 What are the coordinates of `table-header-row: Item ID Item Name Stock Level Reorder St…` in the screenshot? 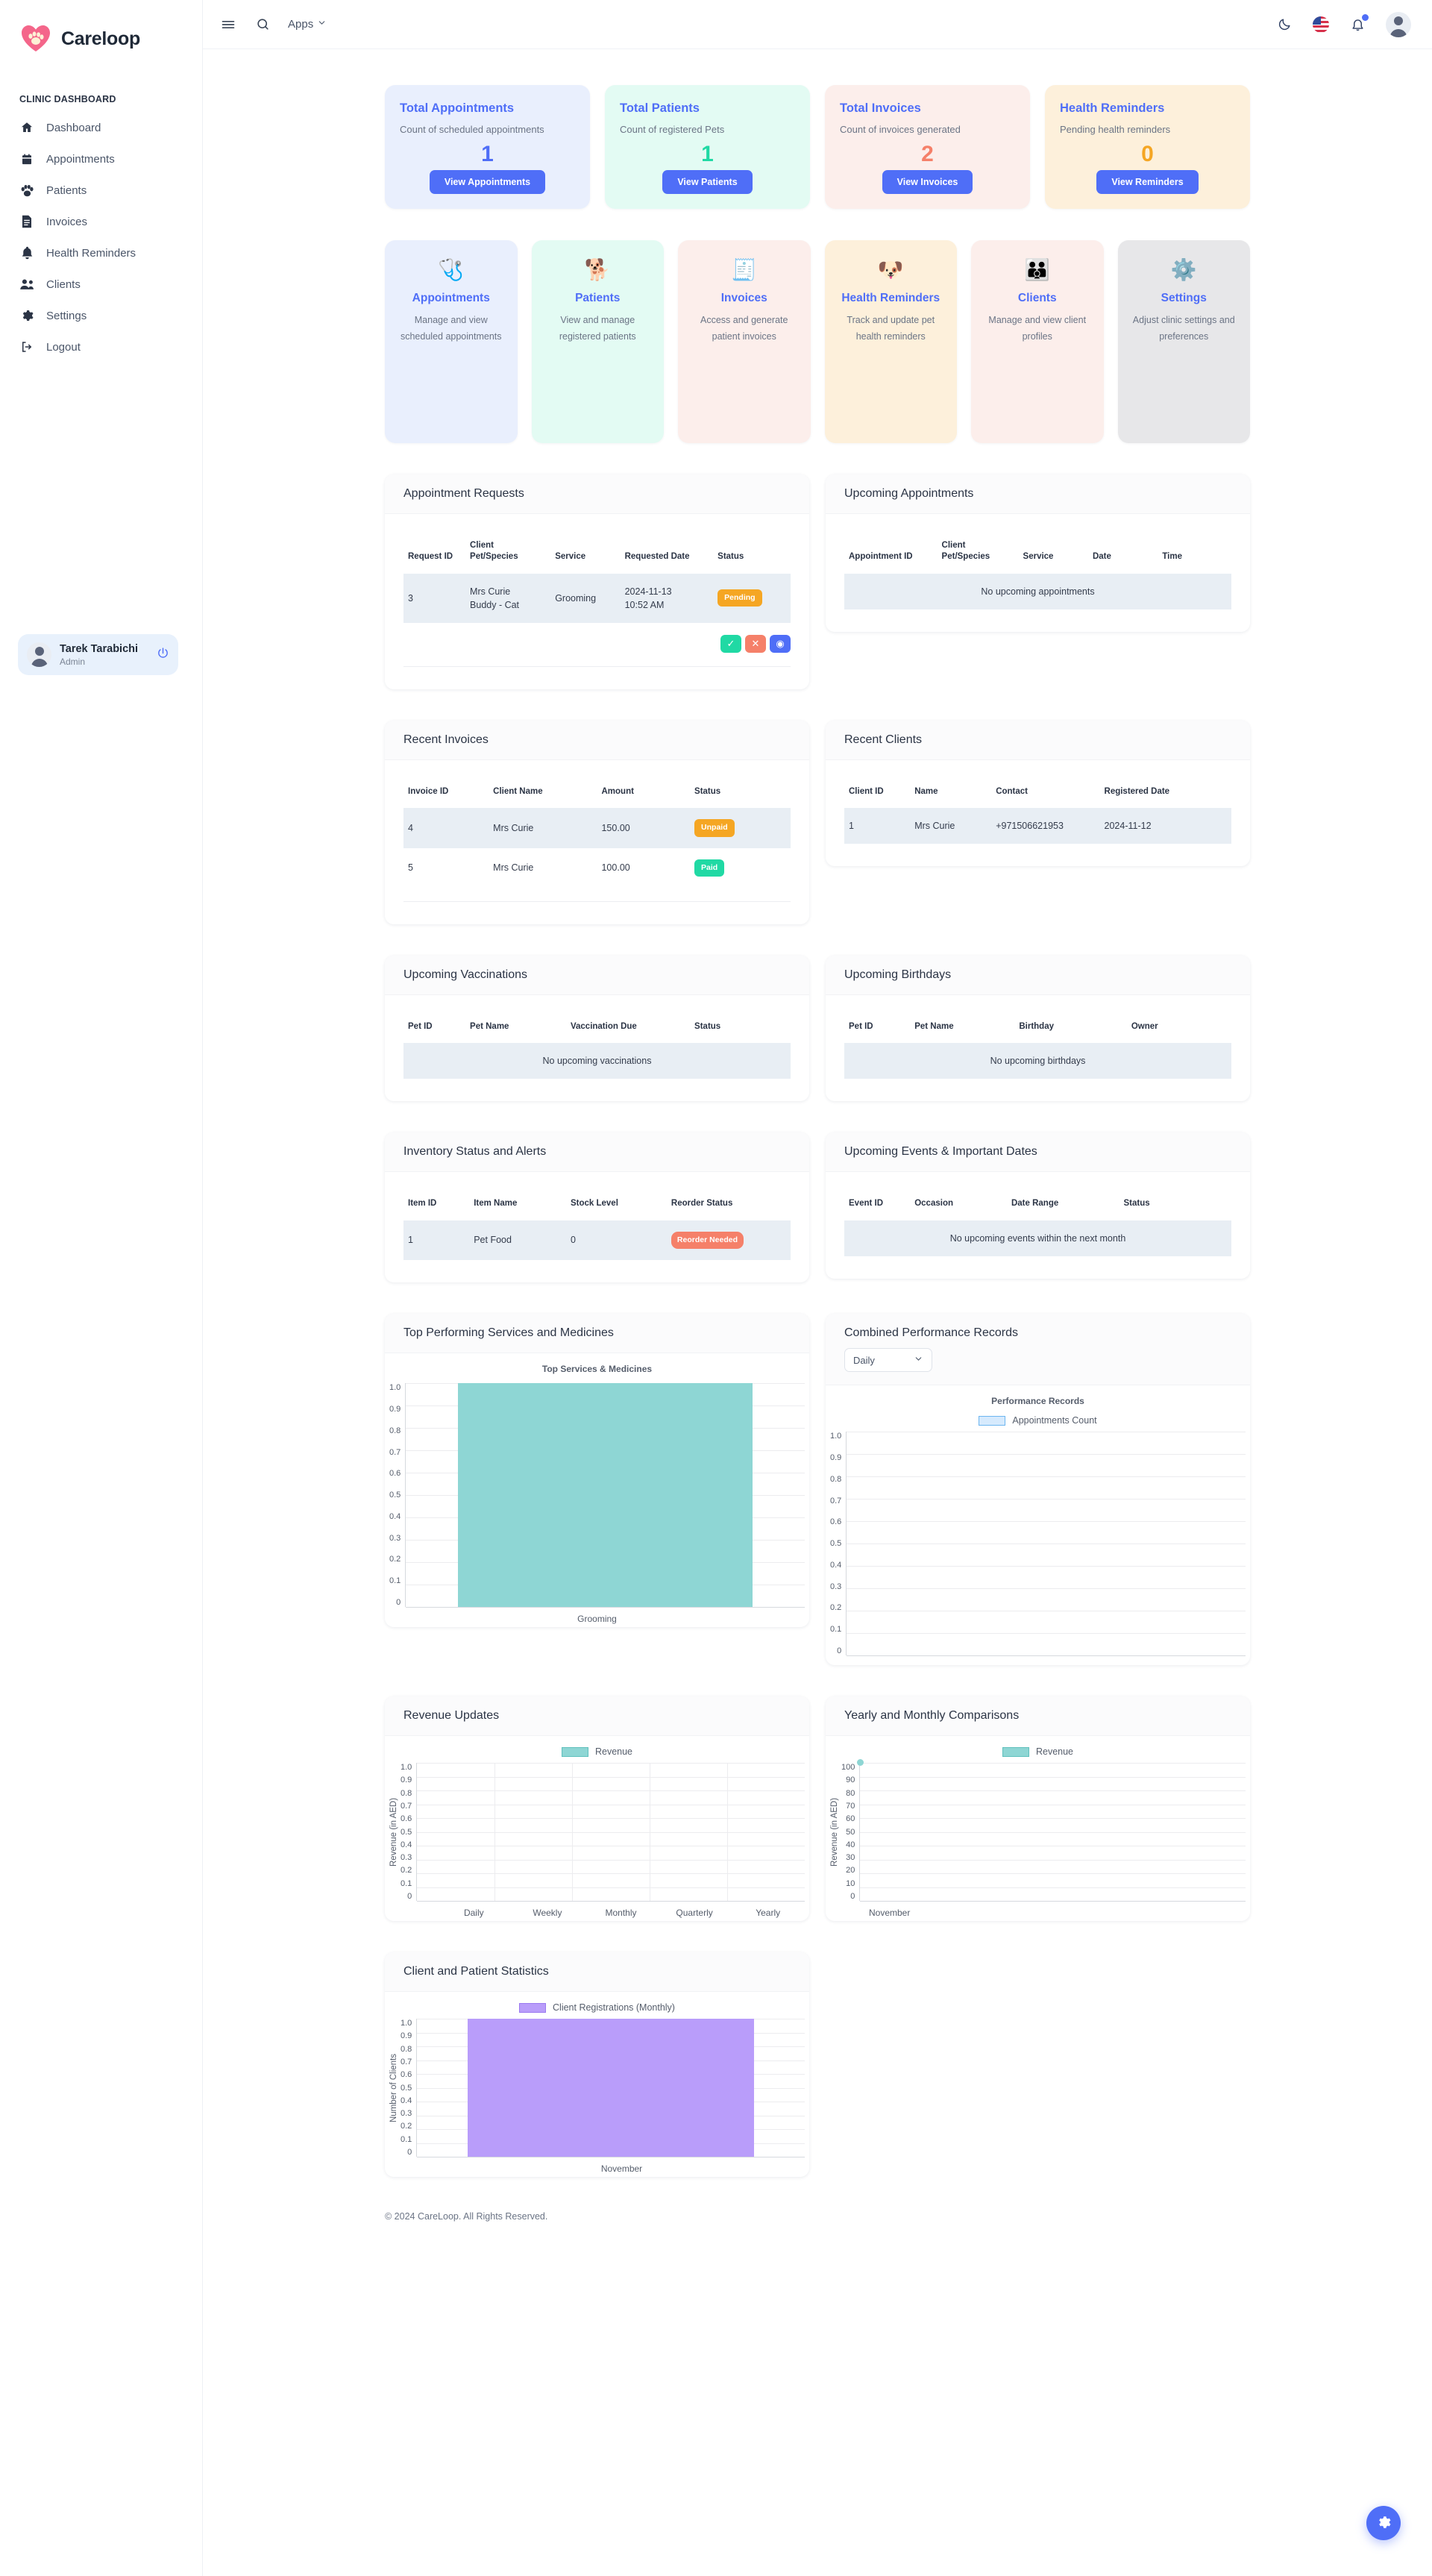 It's located at (597, 1206).